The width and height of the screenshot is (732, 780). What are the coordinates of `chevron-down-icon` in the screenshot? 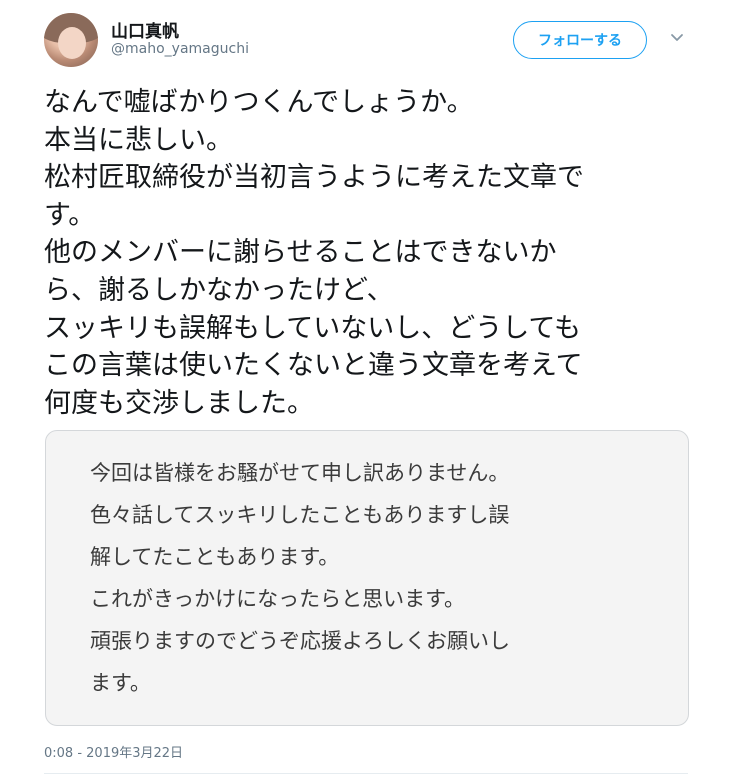 It's located at (677, 38).